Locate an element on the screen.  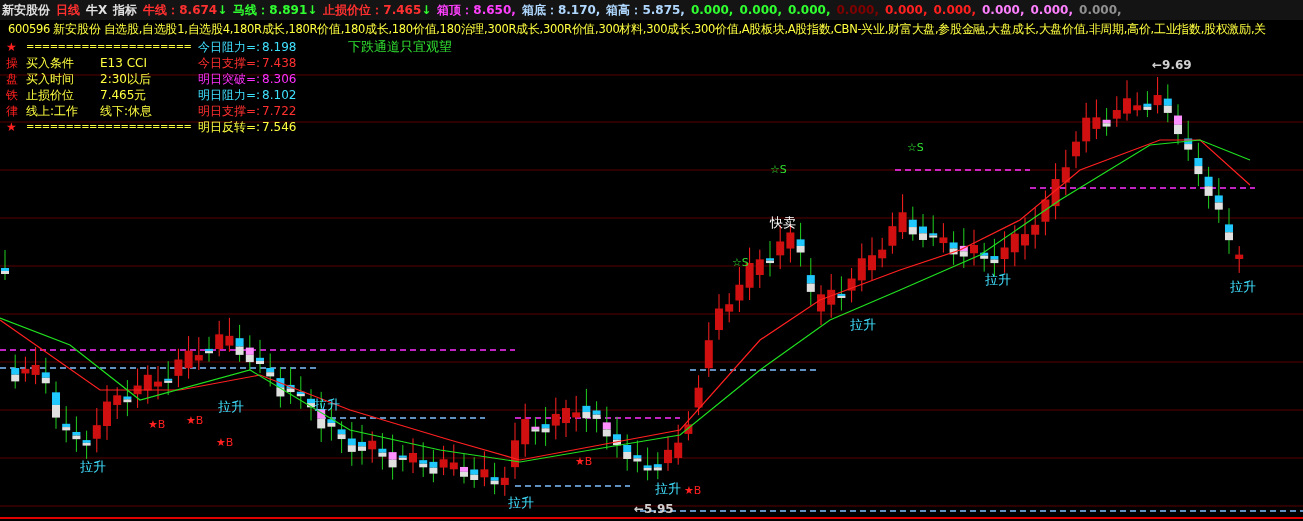
indicator-value: 7.465 is located at coordinates (402, 10).